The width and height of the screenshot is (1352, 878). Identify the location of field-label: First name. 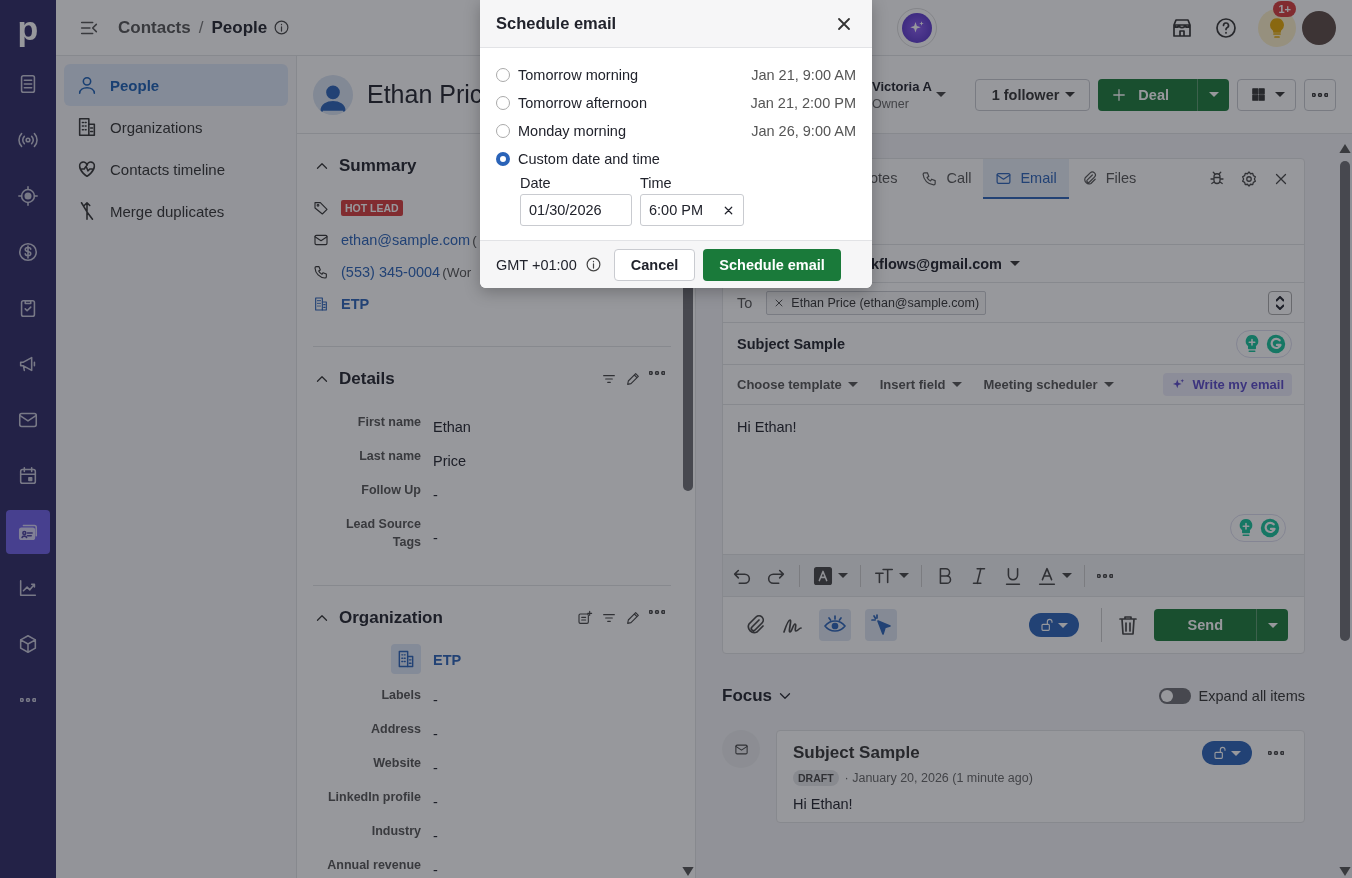
(388, 422).